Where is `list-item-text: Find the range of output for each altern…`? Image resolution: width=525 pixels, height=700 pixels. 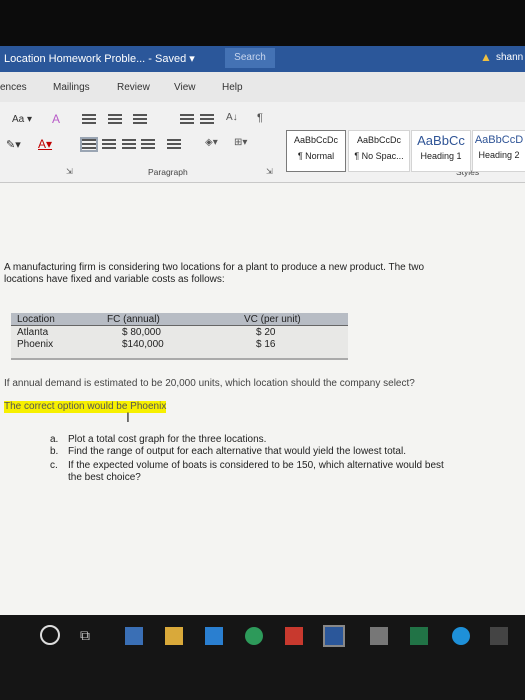
list-item-text: Find the range of output for each altern… is located at coordinates (237, 451).